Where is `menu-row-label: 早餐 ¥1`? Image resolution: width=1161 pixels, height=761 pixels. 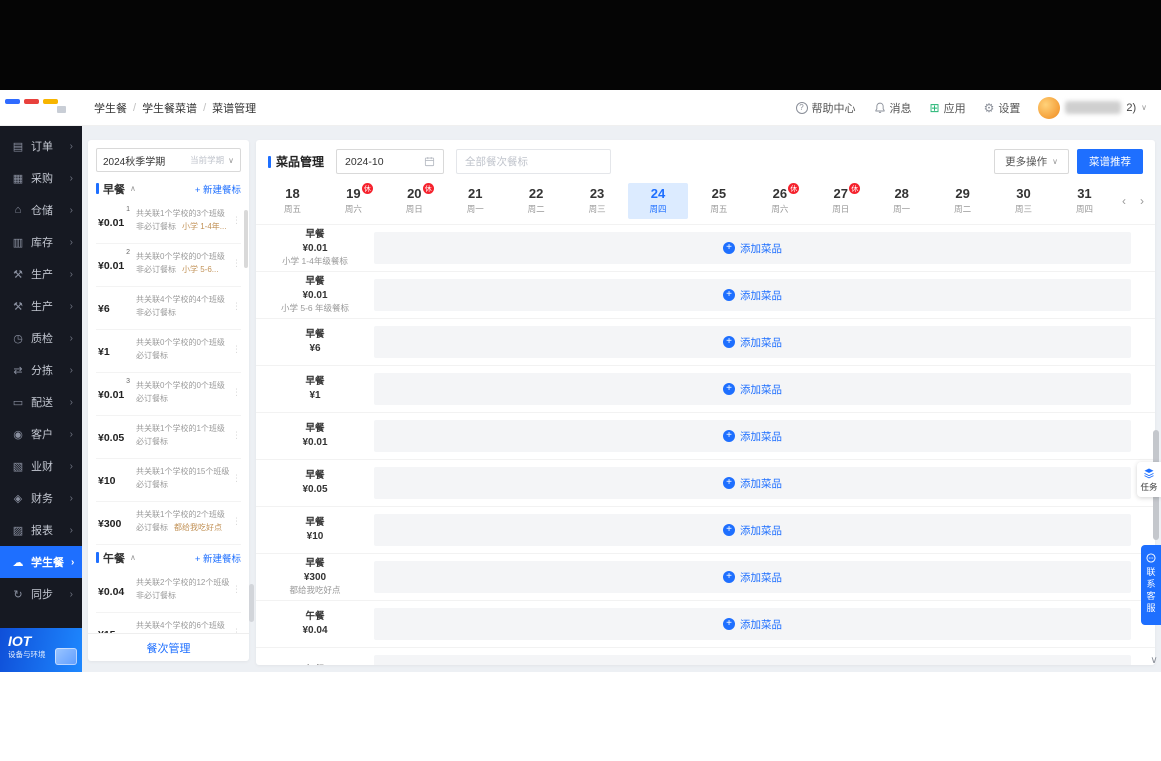
menu-row-label: 早餐 ¥1 is located at coordinates (315, 388).